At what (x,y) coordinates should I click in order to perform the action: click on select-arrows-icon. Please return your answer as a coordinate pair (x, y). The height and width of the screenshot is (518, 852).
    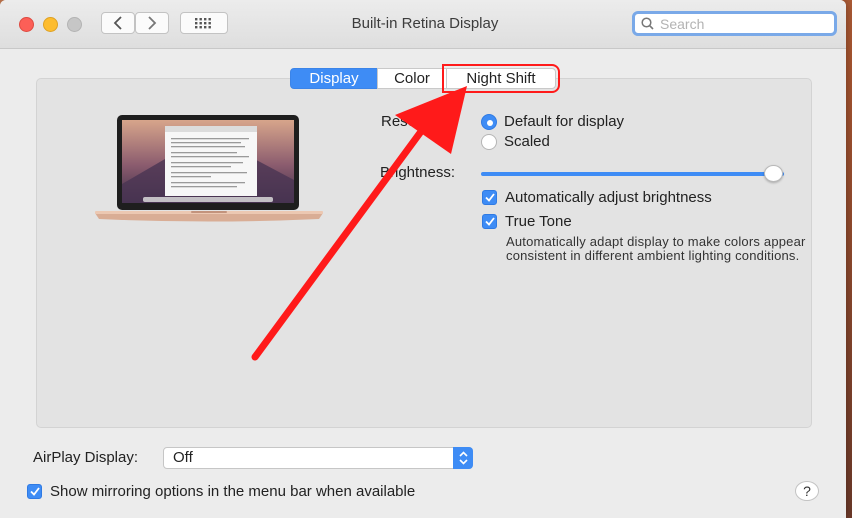
    Looking at the image, I should click on (463, 458).